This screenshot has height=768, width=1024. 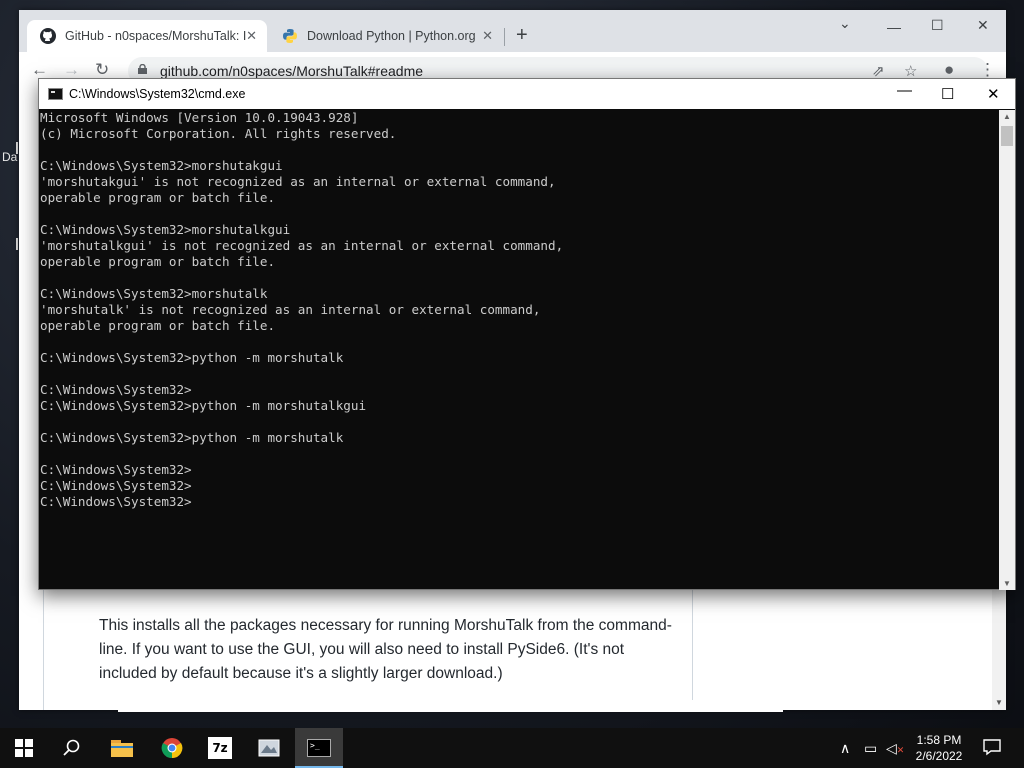 I want to click on cmd-close-icon: ✕, so click(x=993, y=94).